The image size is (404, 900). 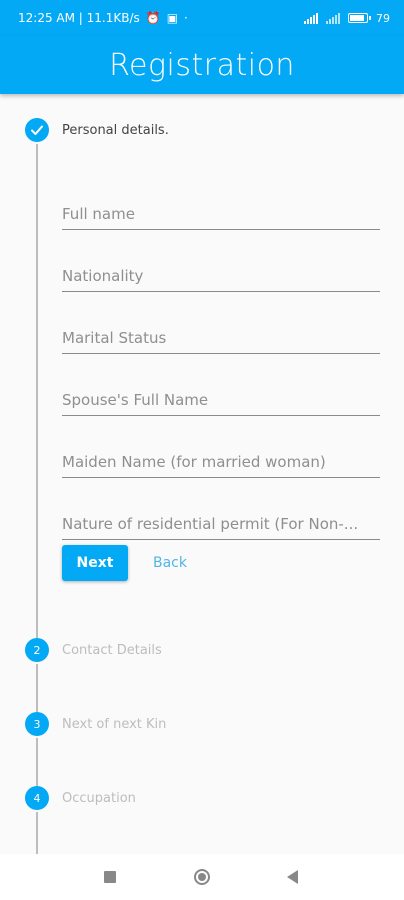 I want to click on step-1-indicator, so click(x=37, y=130).